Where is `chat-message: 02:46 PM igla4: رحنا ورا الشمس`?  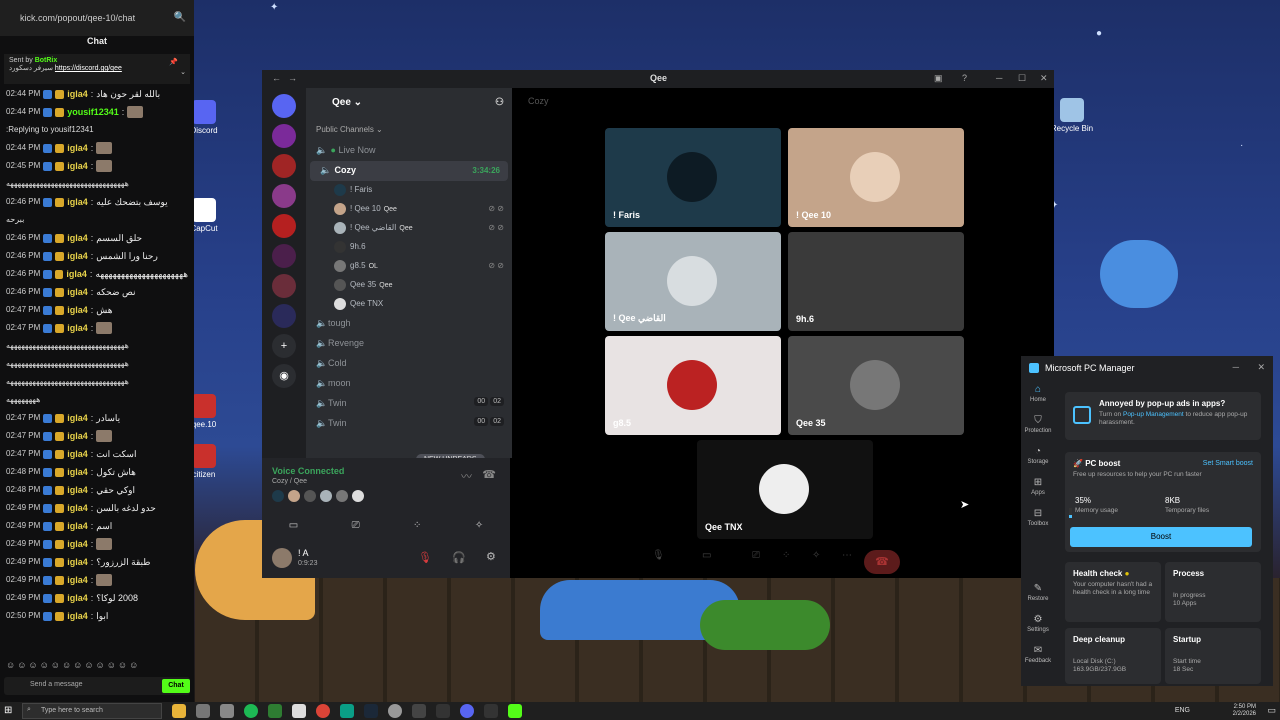
chat-message: 02:46 PM igla4: رحنا ورا الشمس is located at coordinates (97, 256).